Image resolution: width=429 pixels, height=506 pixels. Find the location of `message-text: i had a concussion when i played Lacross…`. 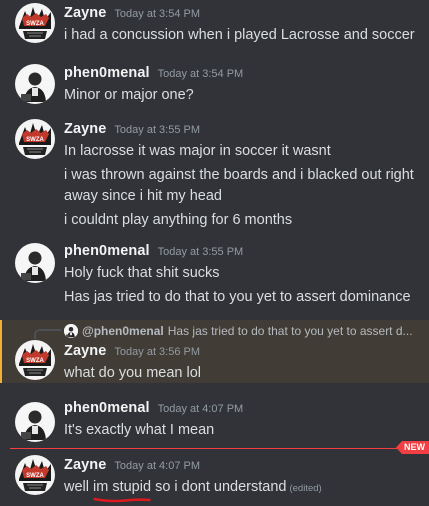

message-text: i had a concussion when i played Lacross… is located at coordinates (239, 35).